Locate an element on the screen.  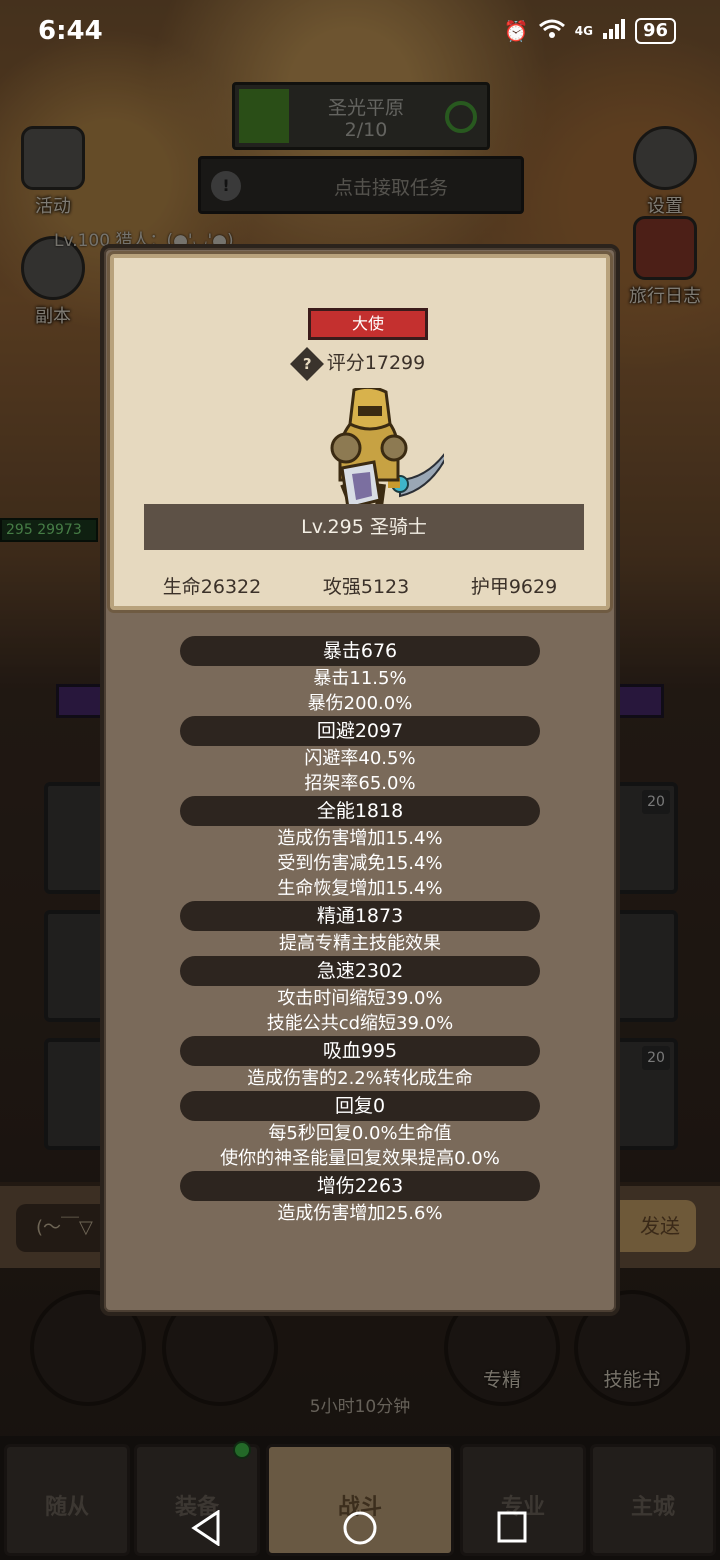
stat-line: 使你的神圣能量回复效果提高0.0% is located at coordinates (360, 1158).